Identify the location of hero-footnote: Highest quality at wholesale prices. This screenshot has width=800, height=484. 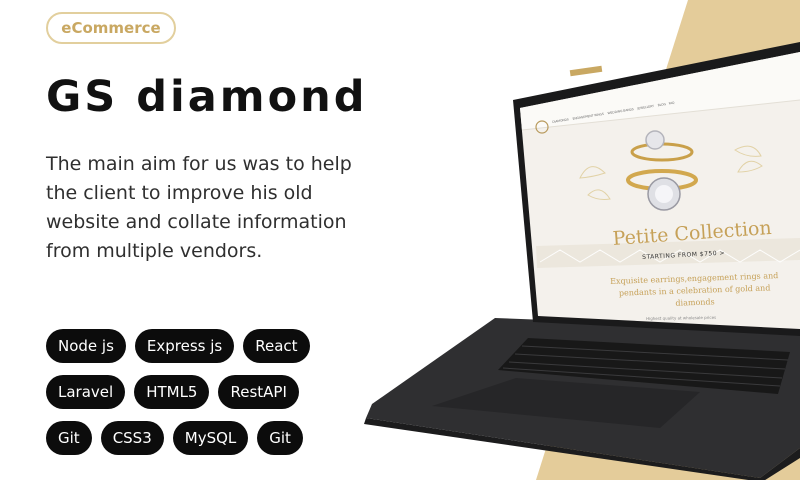
(681, 317).